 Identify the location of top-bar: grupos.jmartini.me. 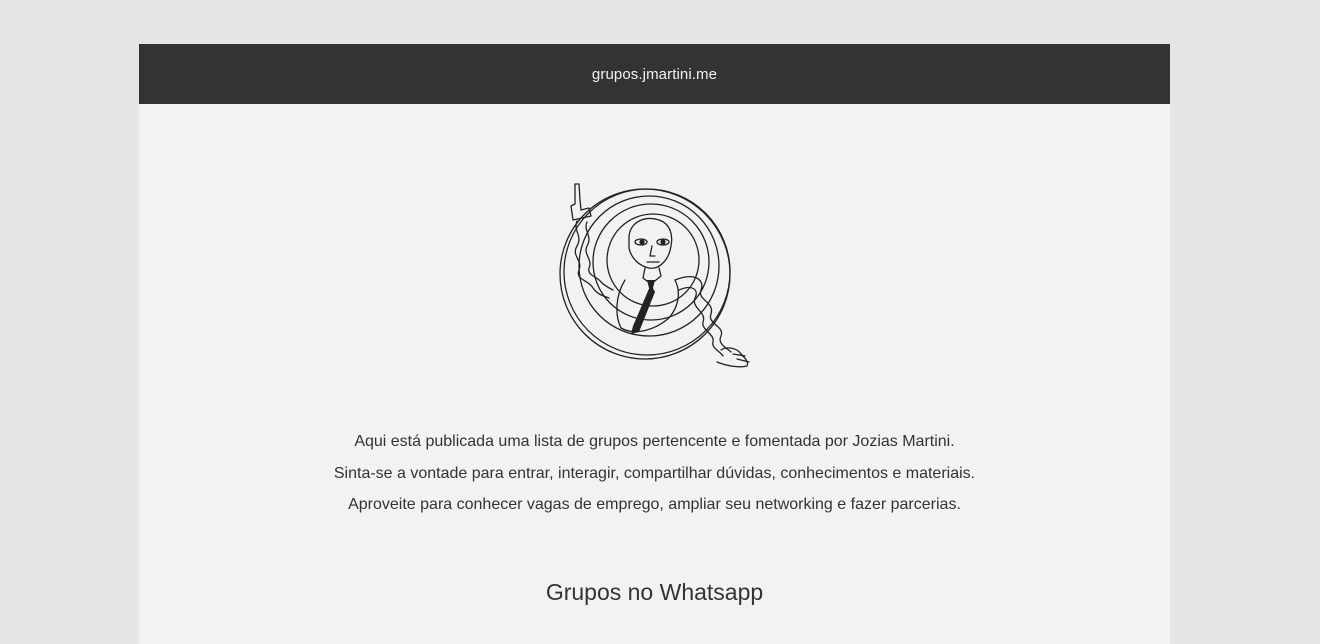
(654, 74).